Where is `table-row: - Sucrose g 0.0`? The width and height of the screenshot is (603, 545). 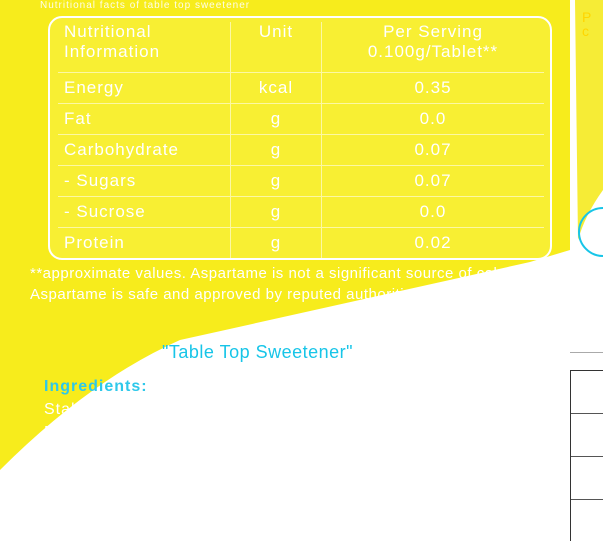 table-row: - Sucrose g 0.0 is located at coordinates (301, 212).